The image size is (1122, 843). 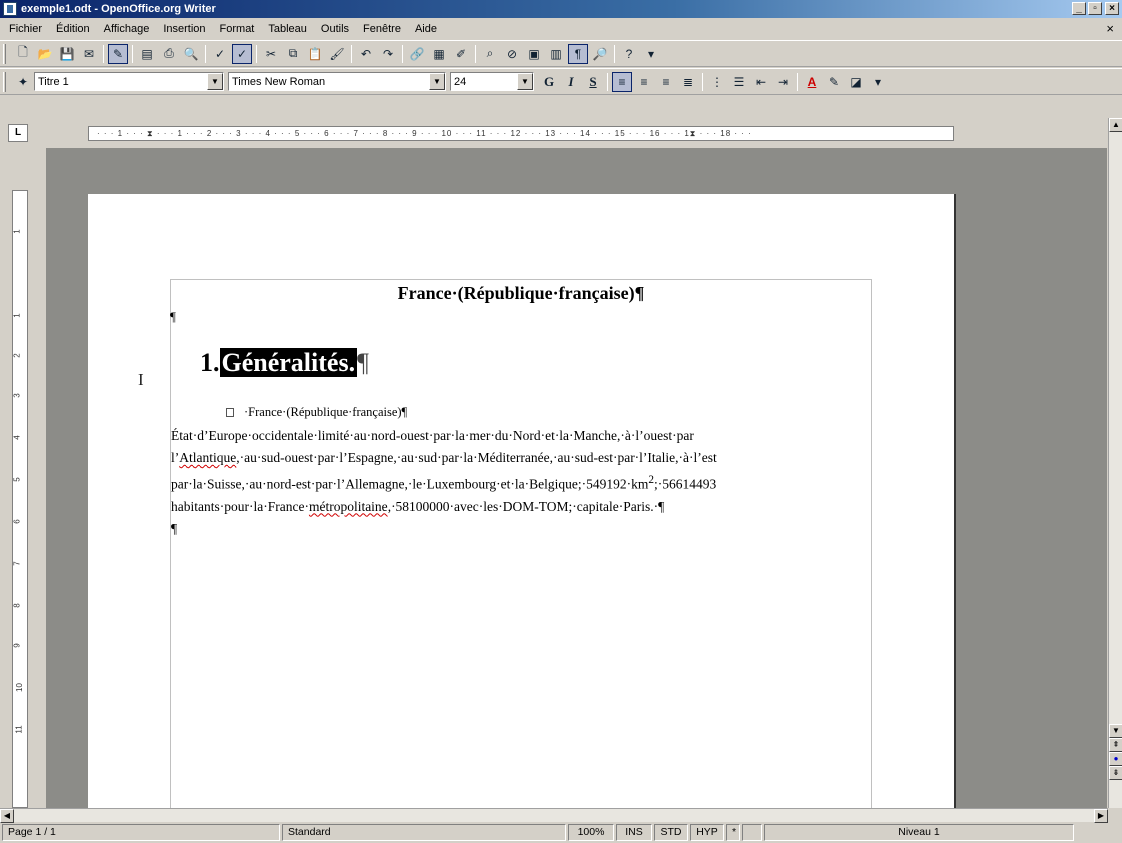 What do you see at coordinates (1115, 731) in the screenshot?
I see `scroll-down-icon: ▼` at bounding box center [1115, 731].